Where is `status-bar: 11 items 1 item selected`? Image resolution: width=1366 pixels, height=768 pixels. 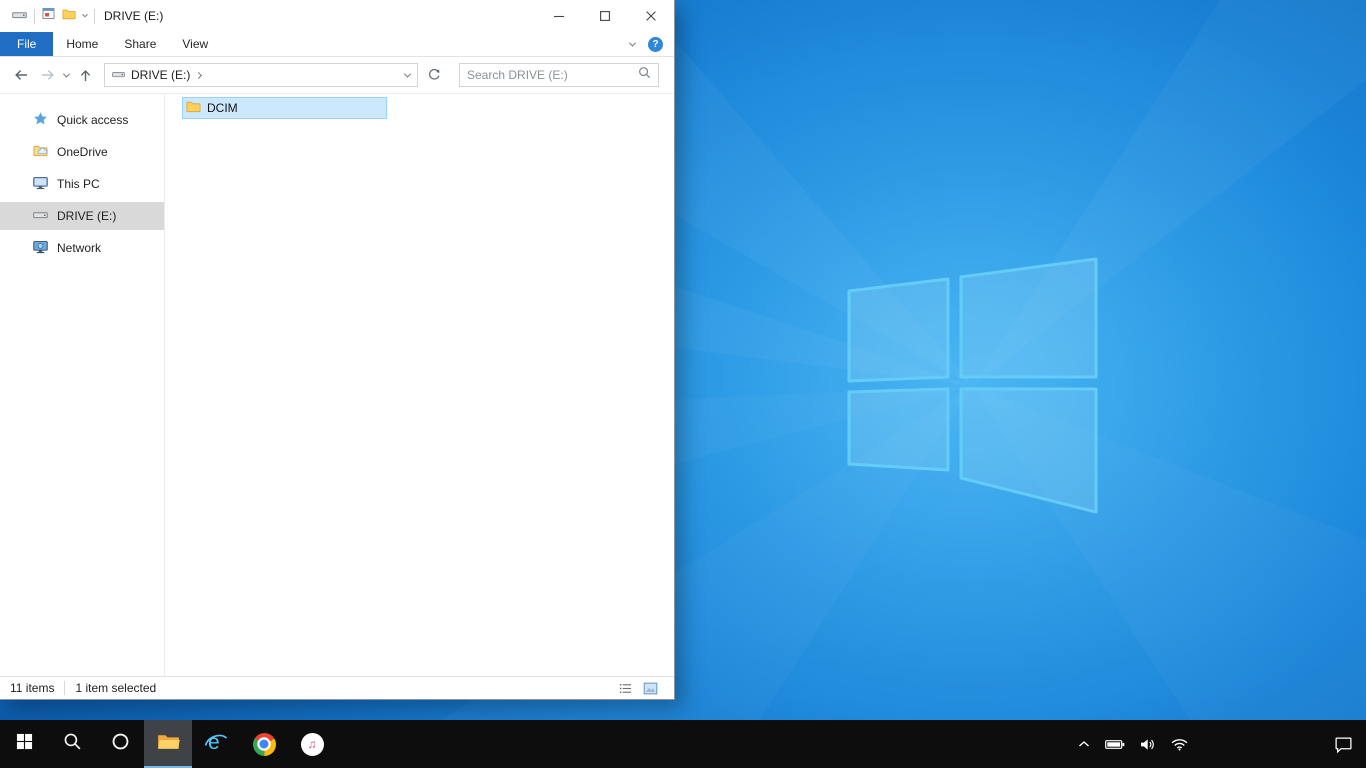 status-bar: 11 items 1 item selected is located at coordinates (337, 687).